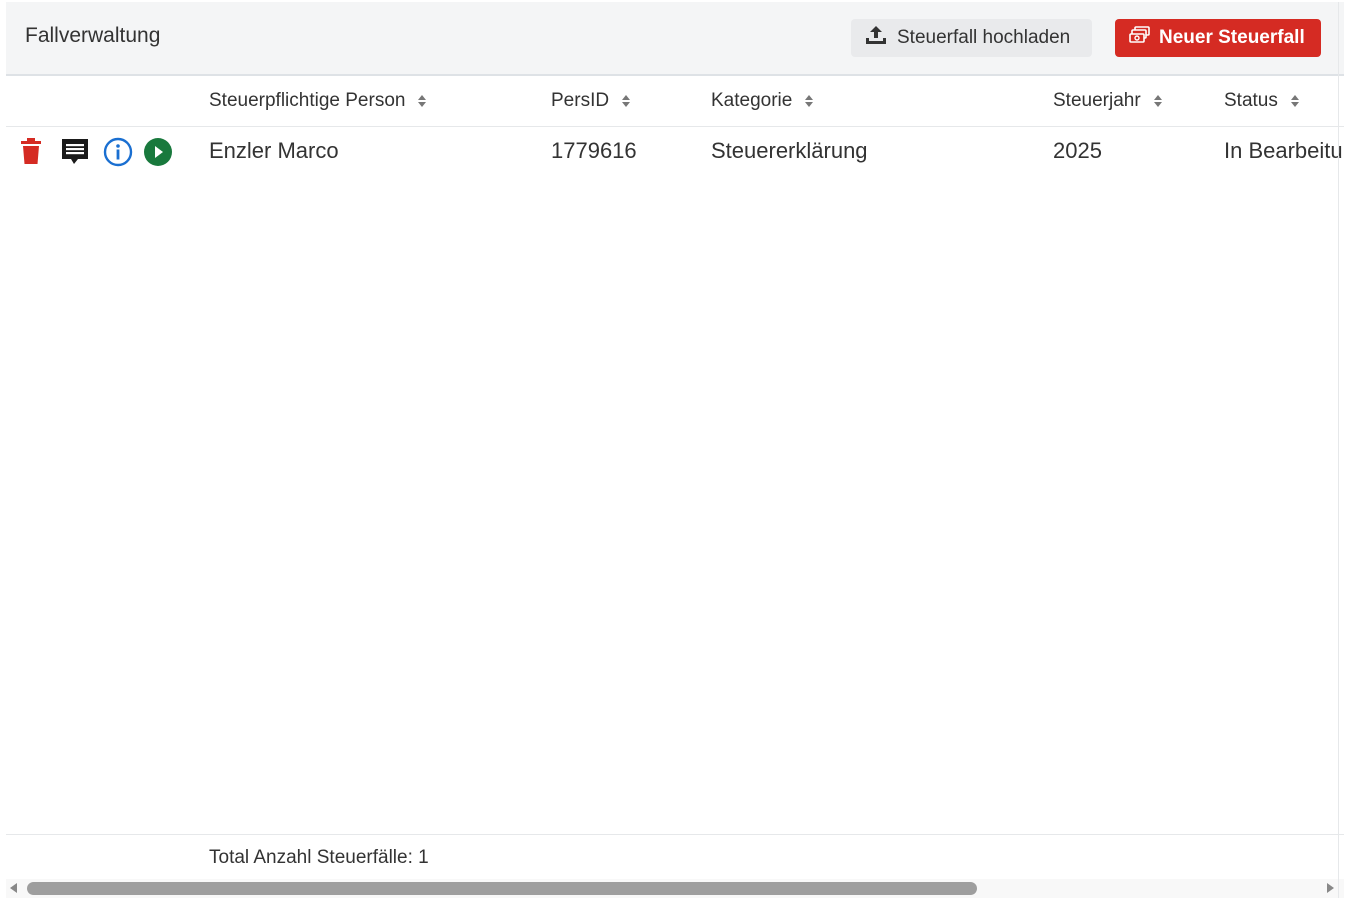 The image size is (1346, 898). Describe the element at coordinates (502, 888) in the screenshot. I see `scrollbar-thumb` at that location.